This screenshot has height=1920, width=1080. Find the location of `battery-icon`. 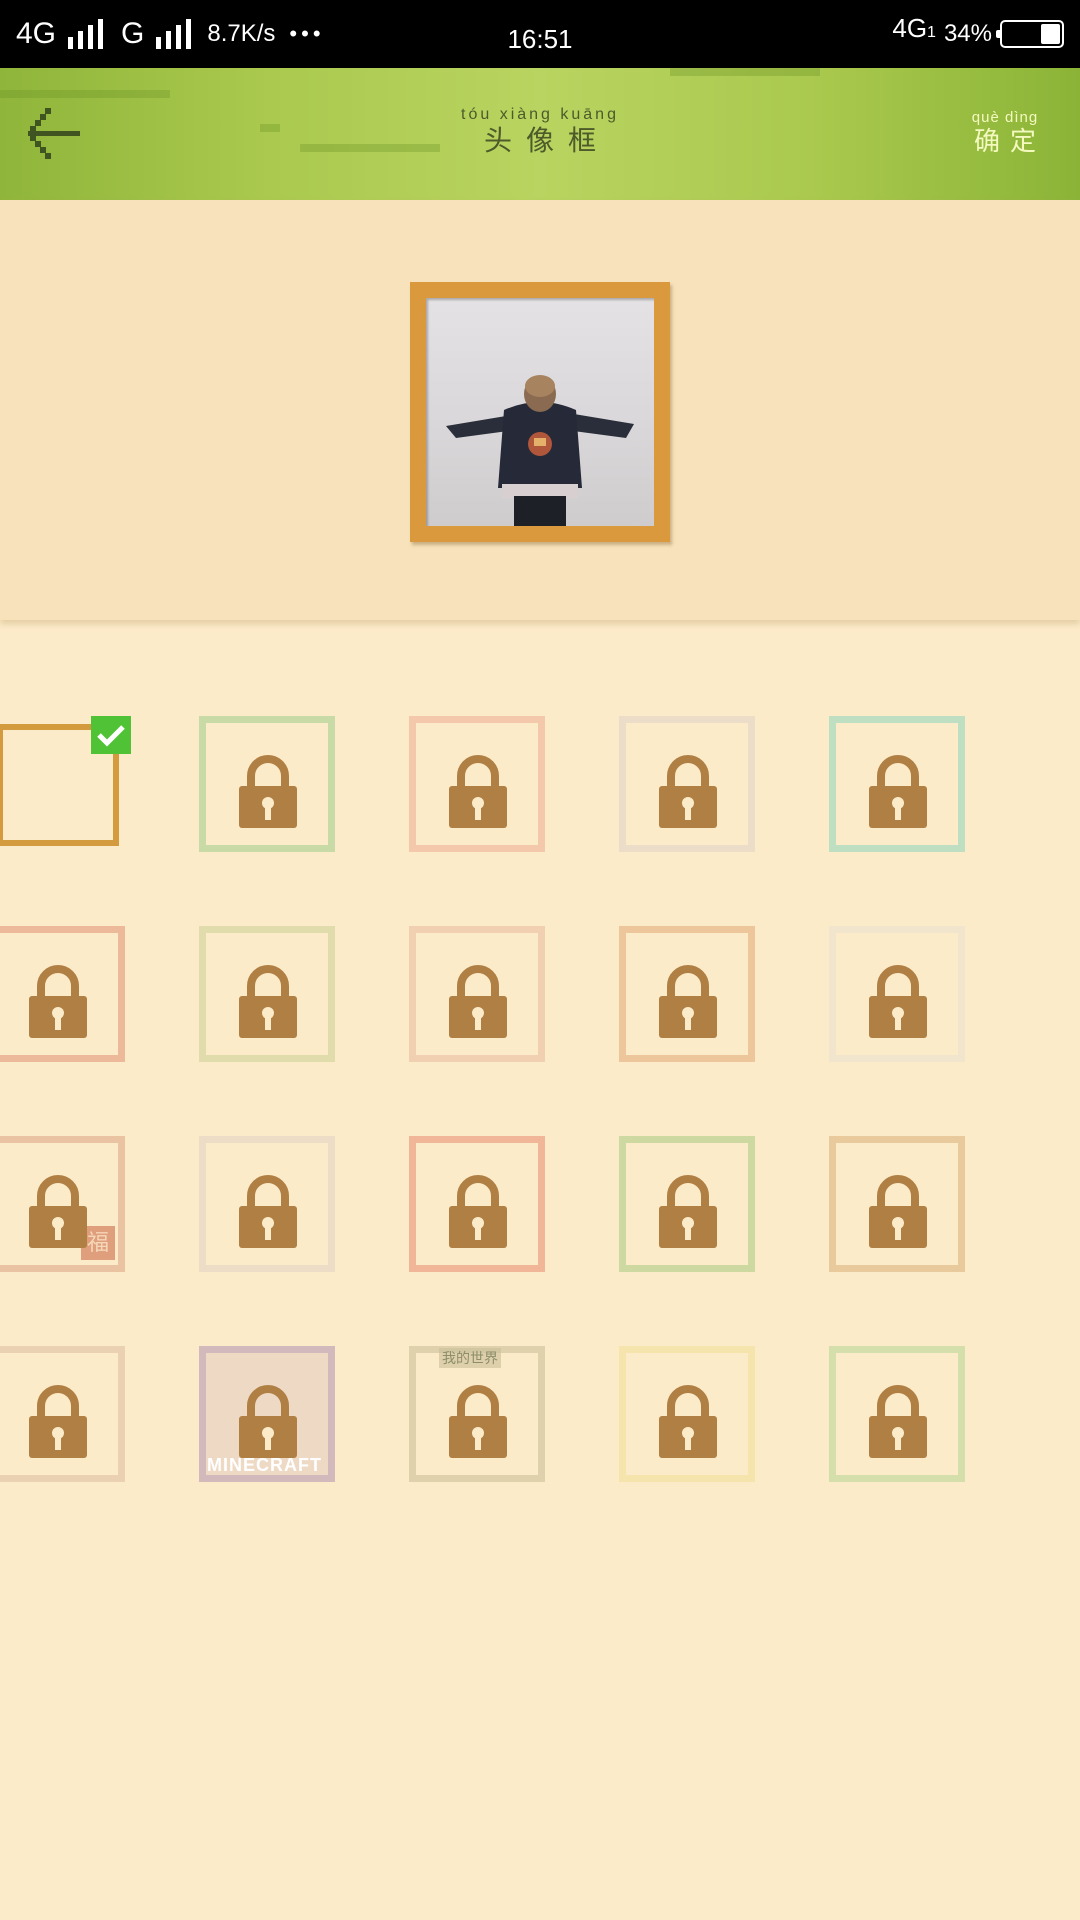

battery-icon is located at coordinates (1030, 34).